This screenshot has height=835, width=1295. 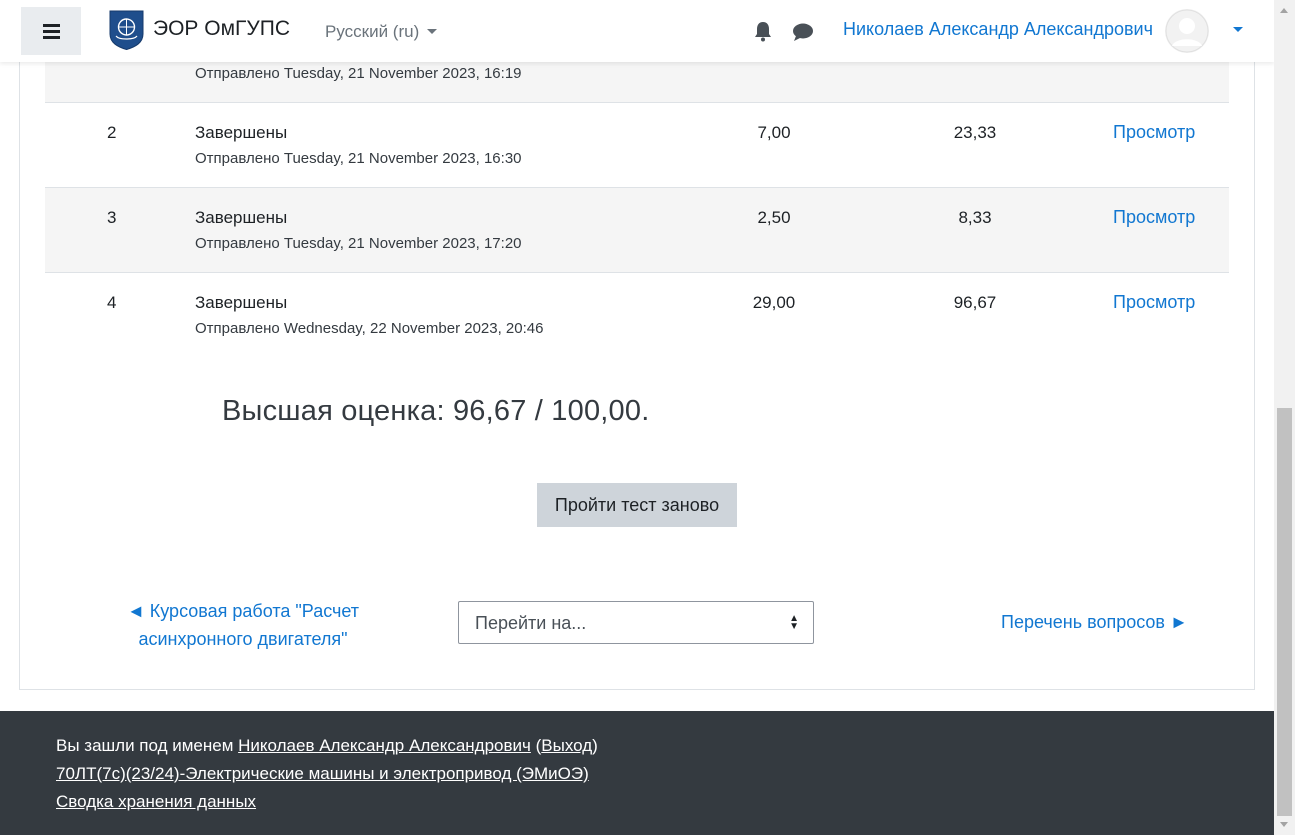 What do you see at coordinates (975, 302) in the screenshot?
I see `attempt-grade: 96,67` at bounding box center [975, 302].